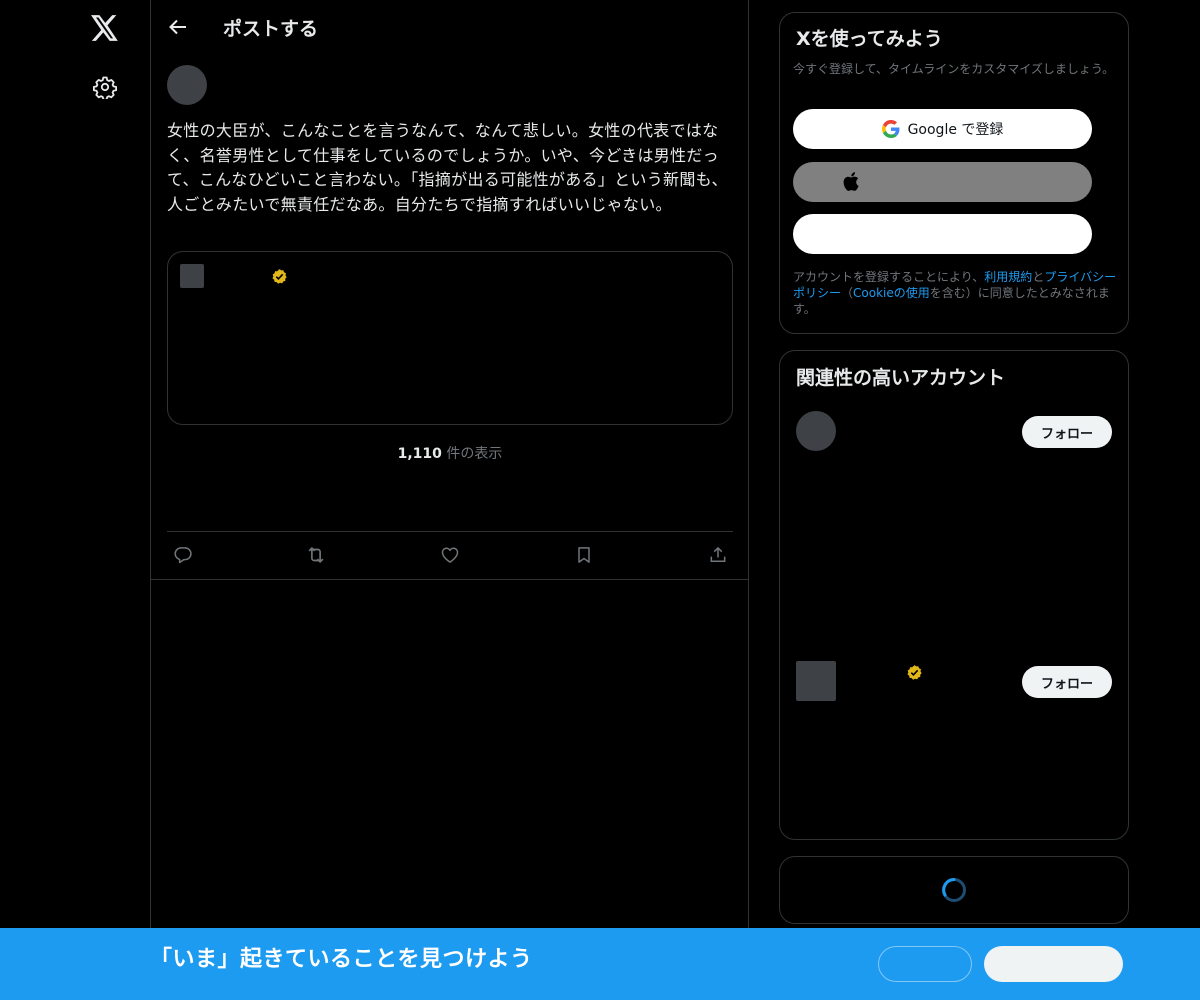 This screenshot has height=1000, width=1200. I want to click on terms-link: 利用規約, so click(1008, 277).